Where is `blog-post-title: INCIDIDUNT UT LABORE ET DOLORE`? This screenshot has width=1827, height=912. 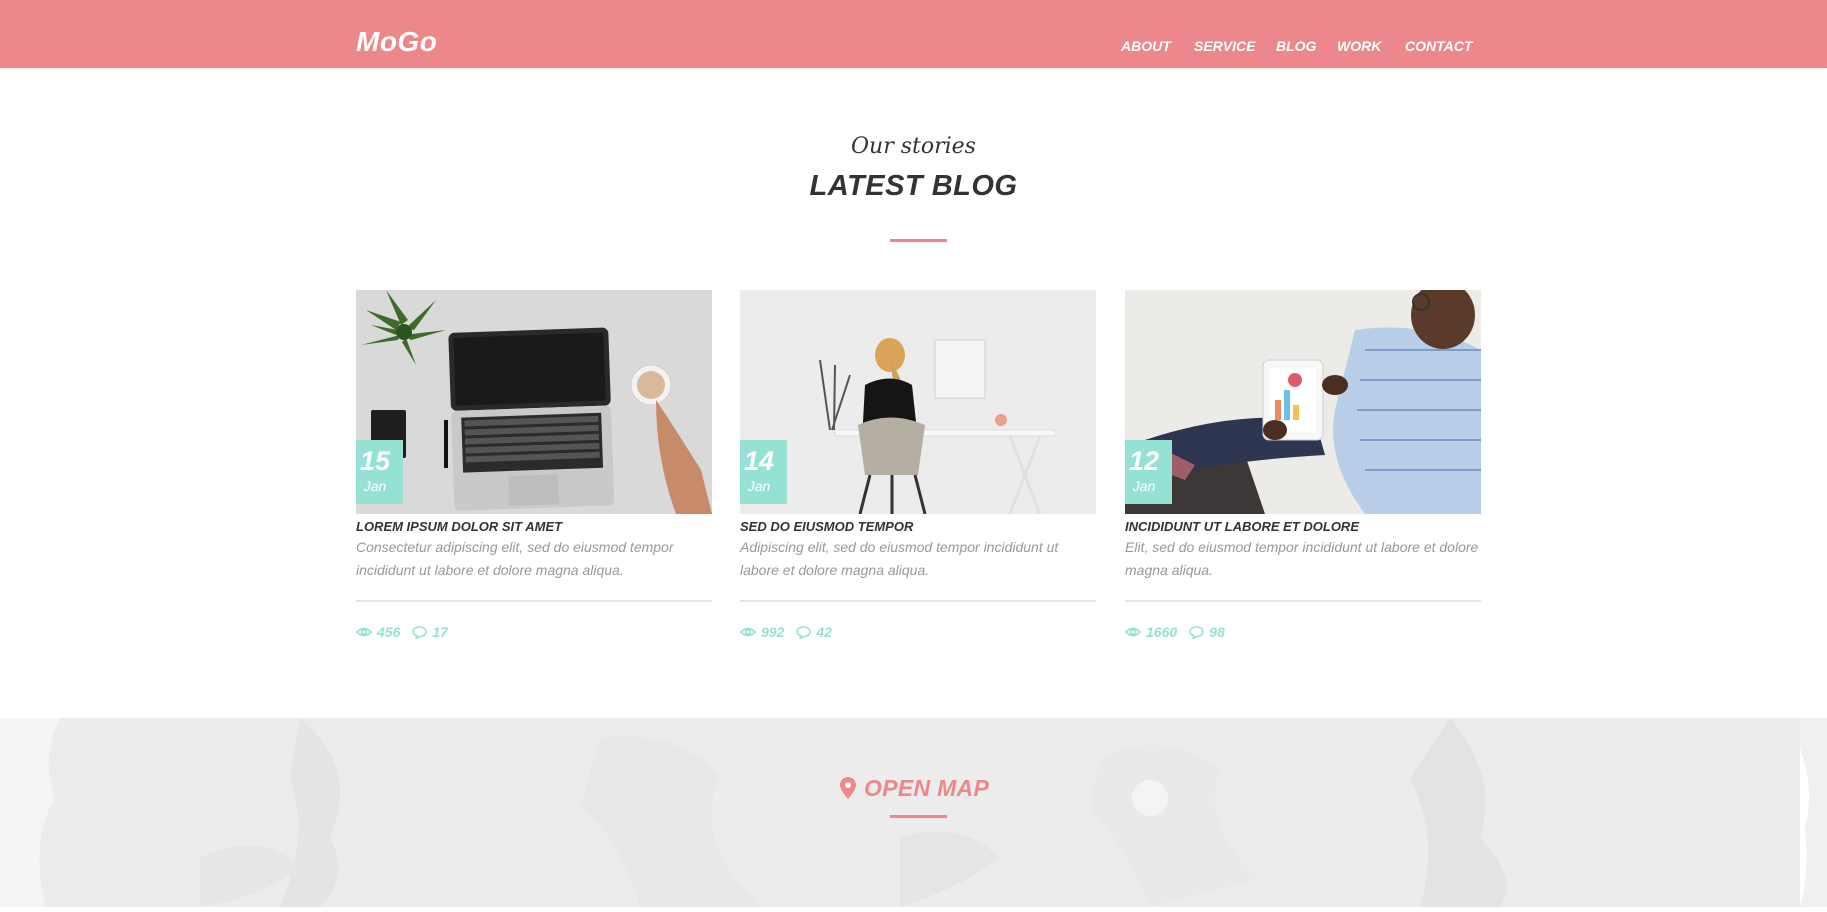 blog-post-title: INCIDIDUNT UT LABORE ET DOLORE is located at coordinates (1303, 526).